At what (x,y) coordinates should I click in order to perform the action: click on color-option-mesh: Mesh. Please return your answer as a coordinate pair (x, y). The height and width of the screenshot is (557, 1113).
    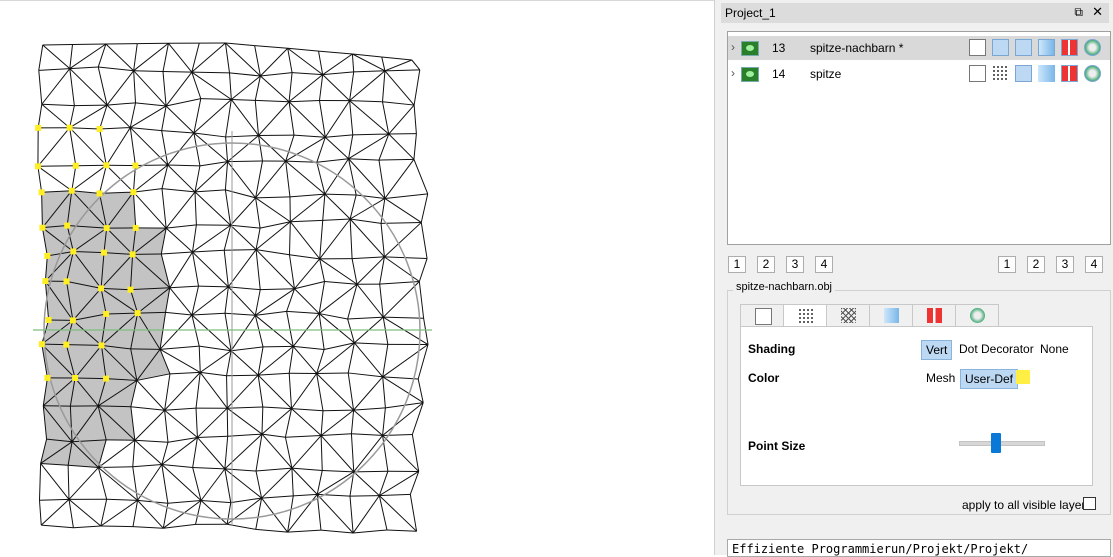
    Looking at the image, I should click on (940, 378).